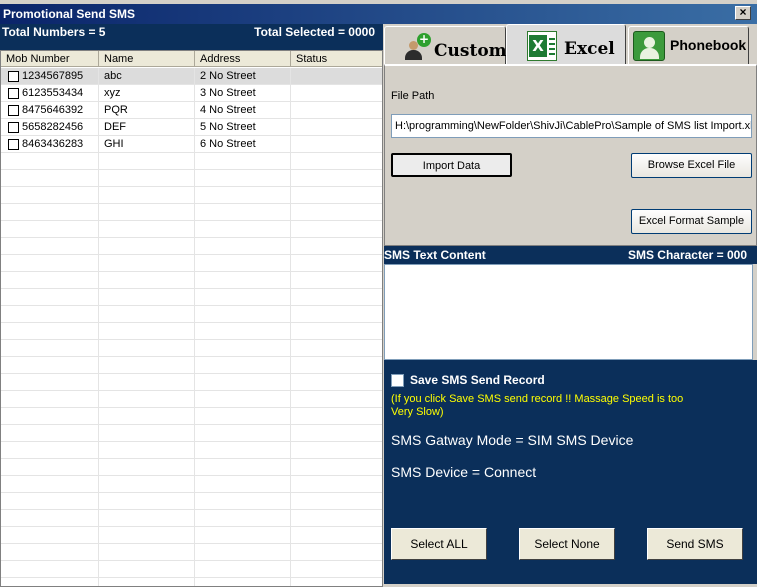 The height and width of the screenshot is (587, 757). Describe the element at coordinates (54, 32) in the screenshot. I see `total-numbers: Total Numbers = 5` at that location.